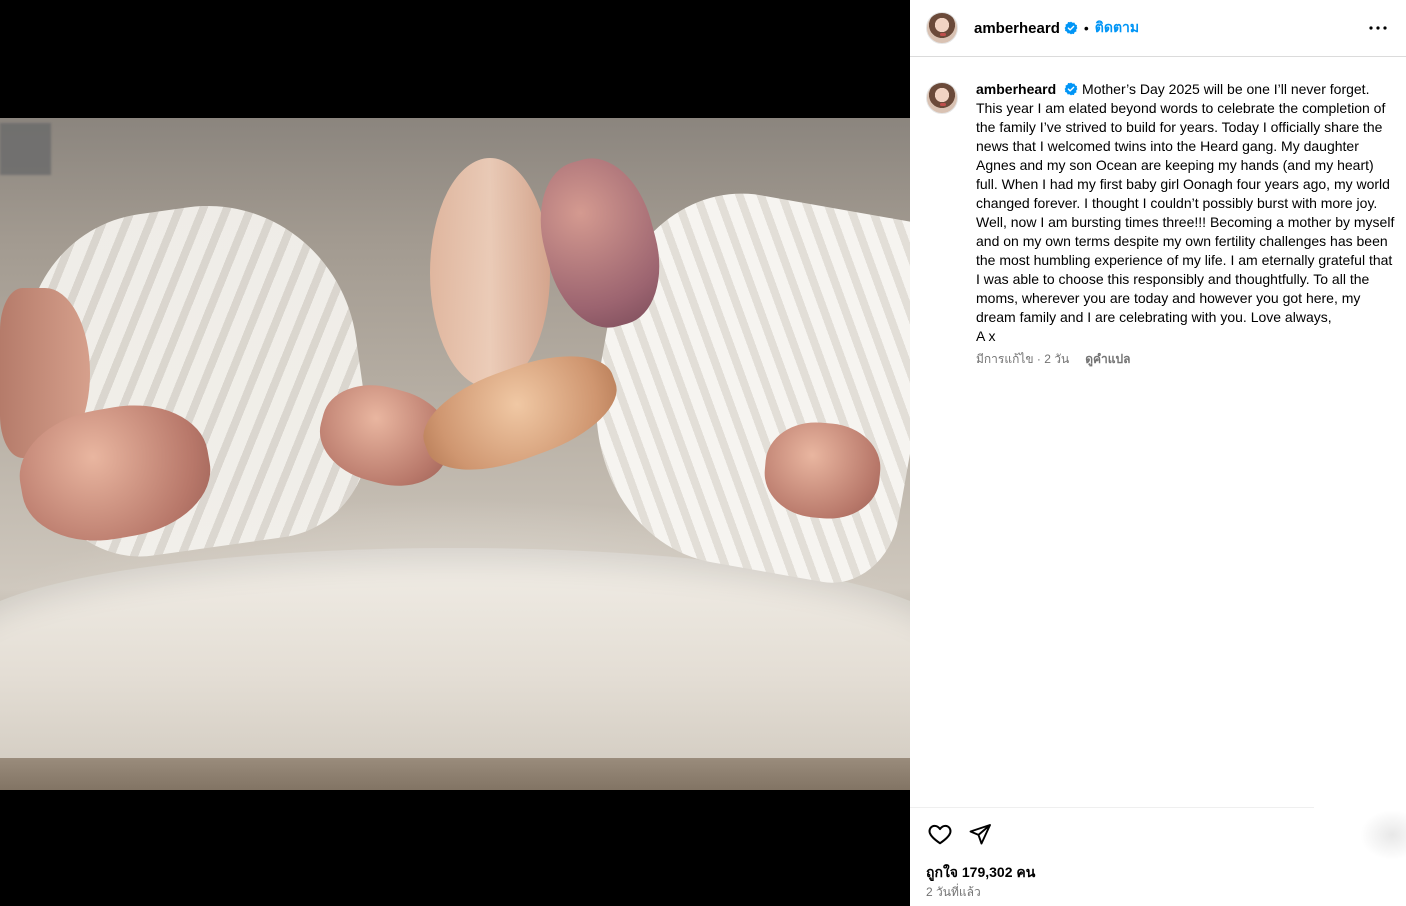 This screenshot has height=906, width=1406. I want to click on divider, so click(1112, 807).